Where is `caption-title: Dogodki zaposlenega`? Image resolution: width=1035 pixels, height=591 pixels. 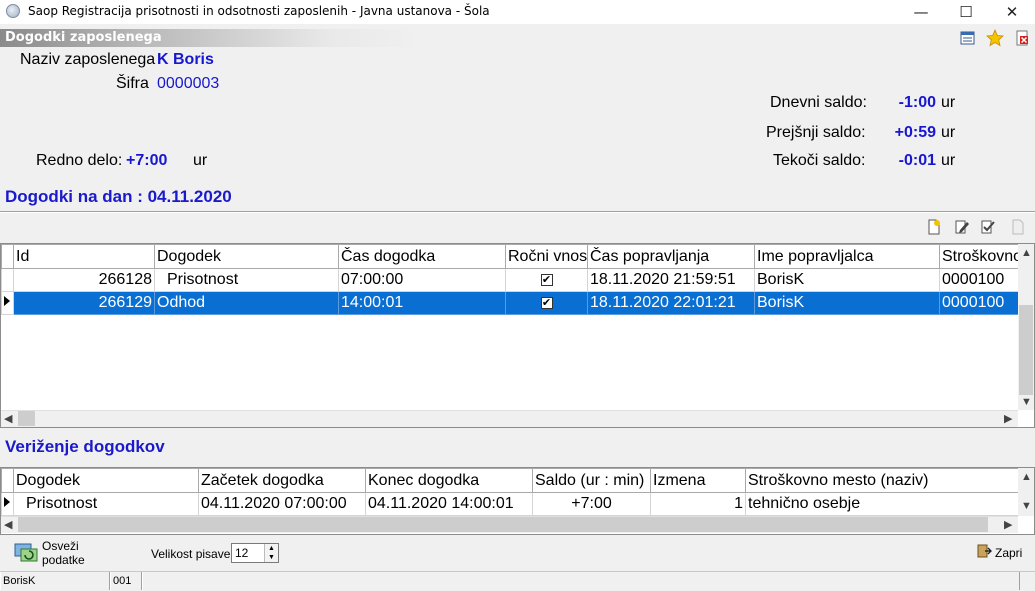
caption-title: Dogodki zaposlenega is located at coordinates (83, 37).